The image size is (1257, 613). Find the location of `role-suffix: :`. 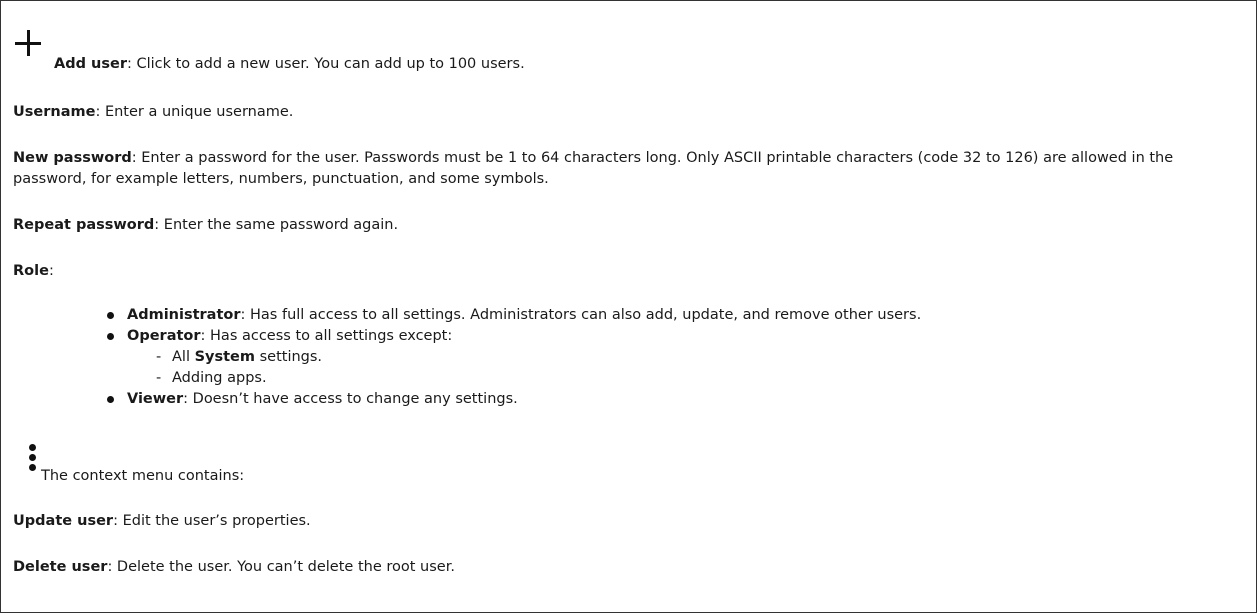

role-suffix: : is located at coordinates (51, 271).